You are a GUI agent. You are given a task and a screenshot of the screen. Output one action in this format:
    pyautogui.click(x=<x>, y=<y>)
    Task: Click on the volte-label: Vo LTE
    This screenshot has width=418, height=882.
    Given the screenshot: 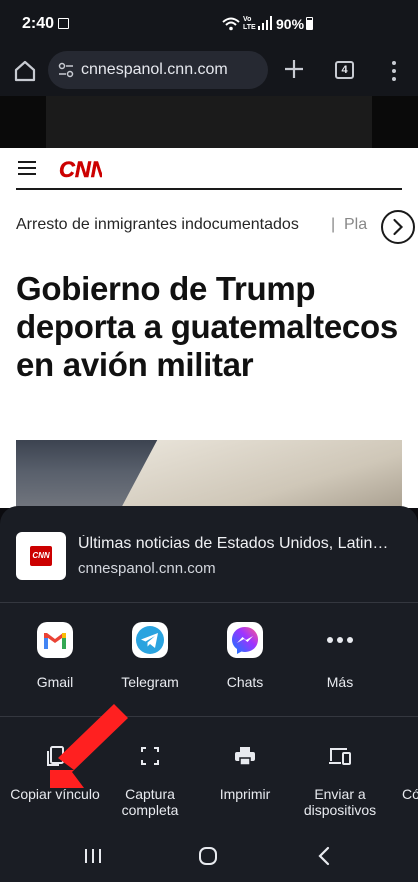 What is the action you would take?
    pyautogui.click(x=249, y=23)
    